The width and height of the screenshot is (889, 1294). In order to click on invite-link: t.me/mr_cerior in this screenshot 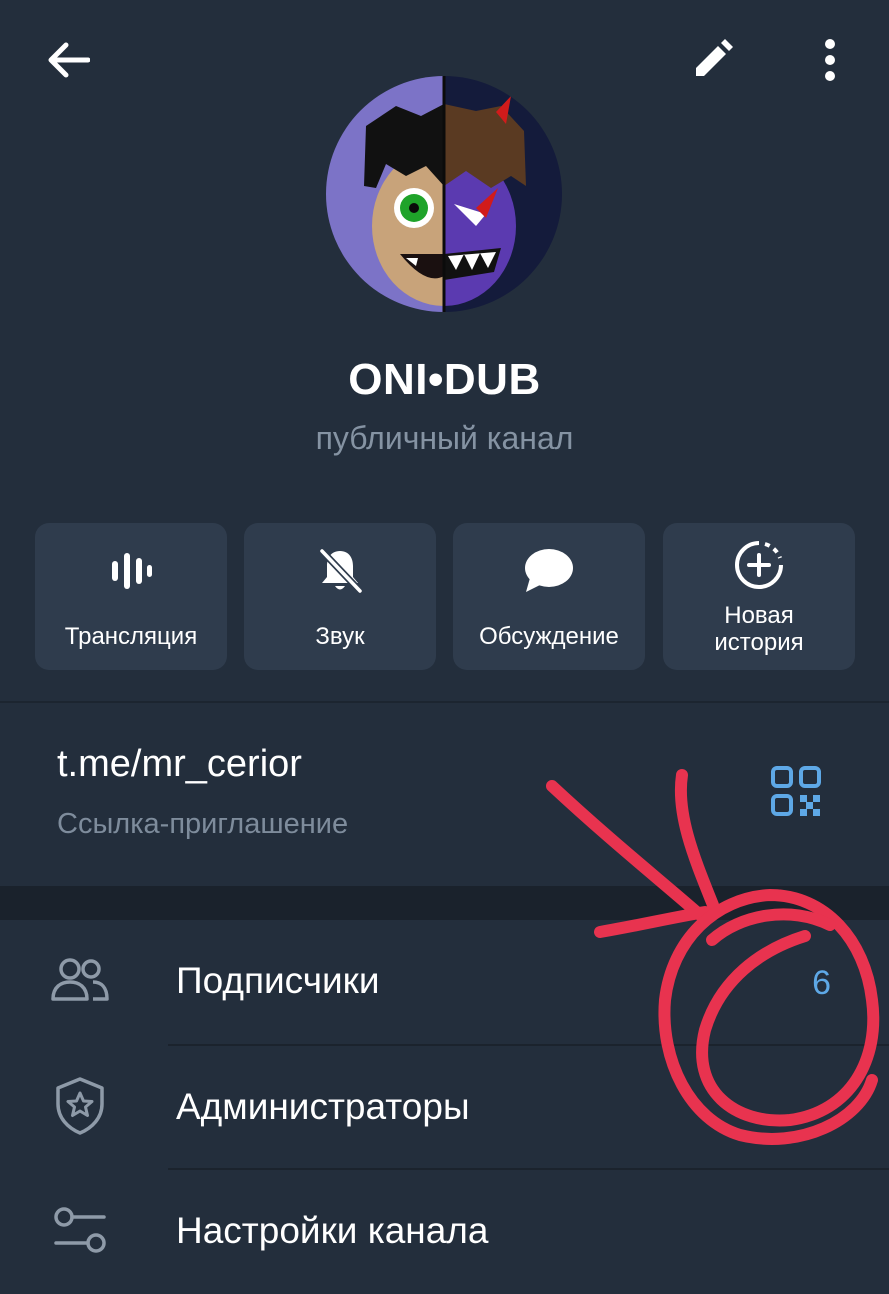, I will do `click(179, 764)`.